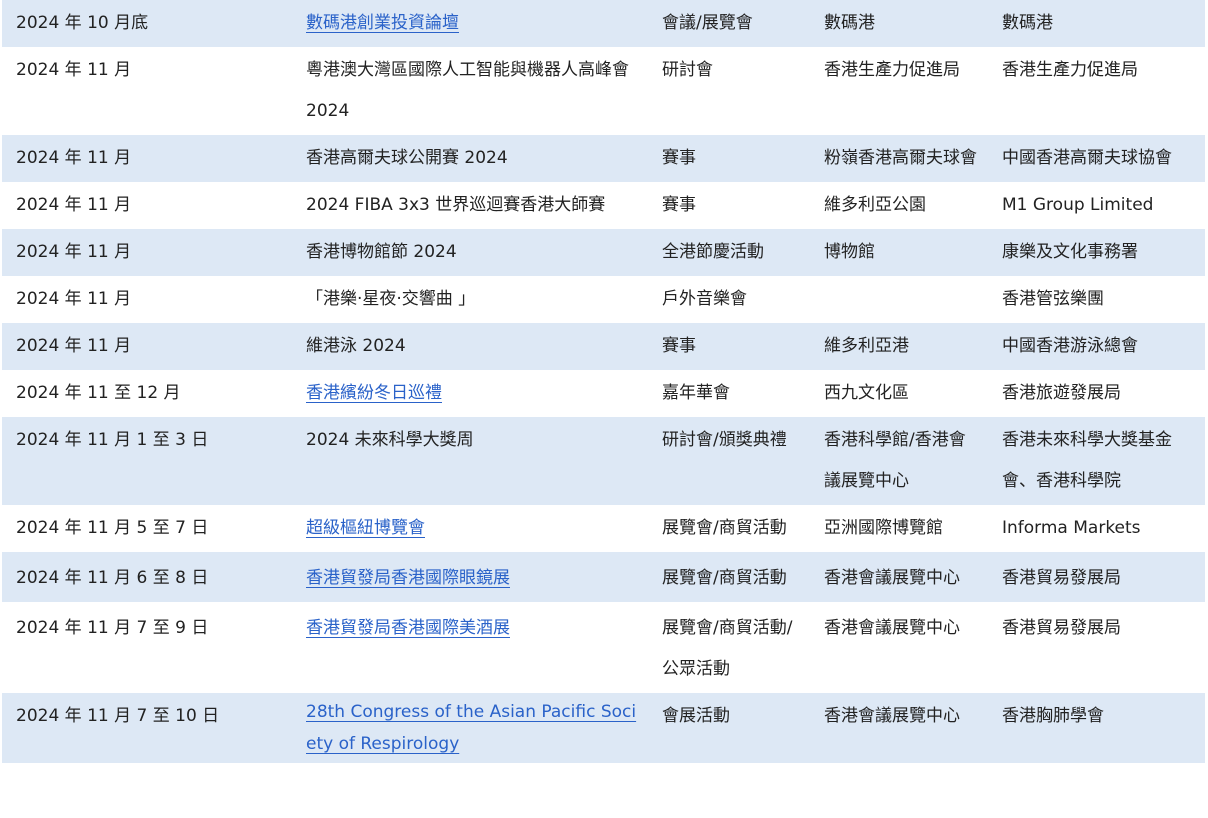 The width and height of the screenshot is (1208, 818). What do you see at coordinates (899, 205) in the screenshot?
I see `event-venue-cell: 維多利亞公園` at bounding box center [899, 205].